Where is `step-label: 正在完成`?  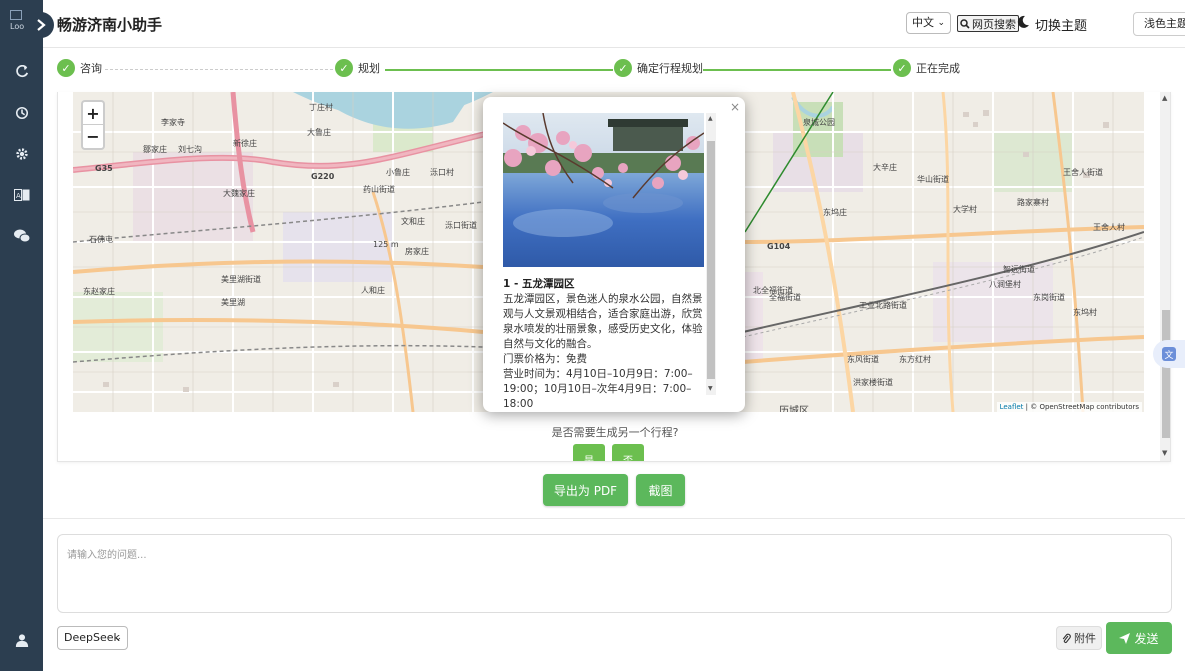 step-label: 正在完成 is located at coordinates (938, 68).